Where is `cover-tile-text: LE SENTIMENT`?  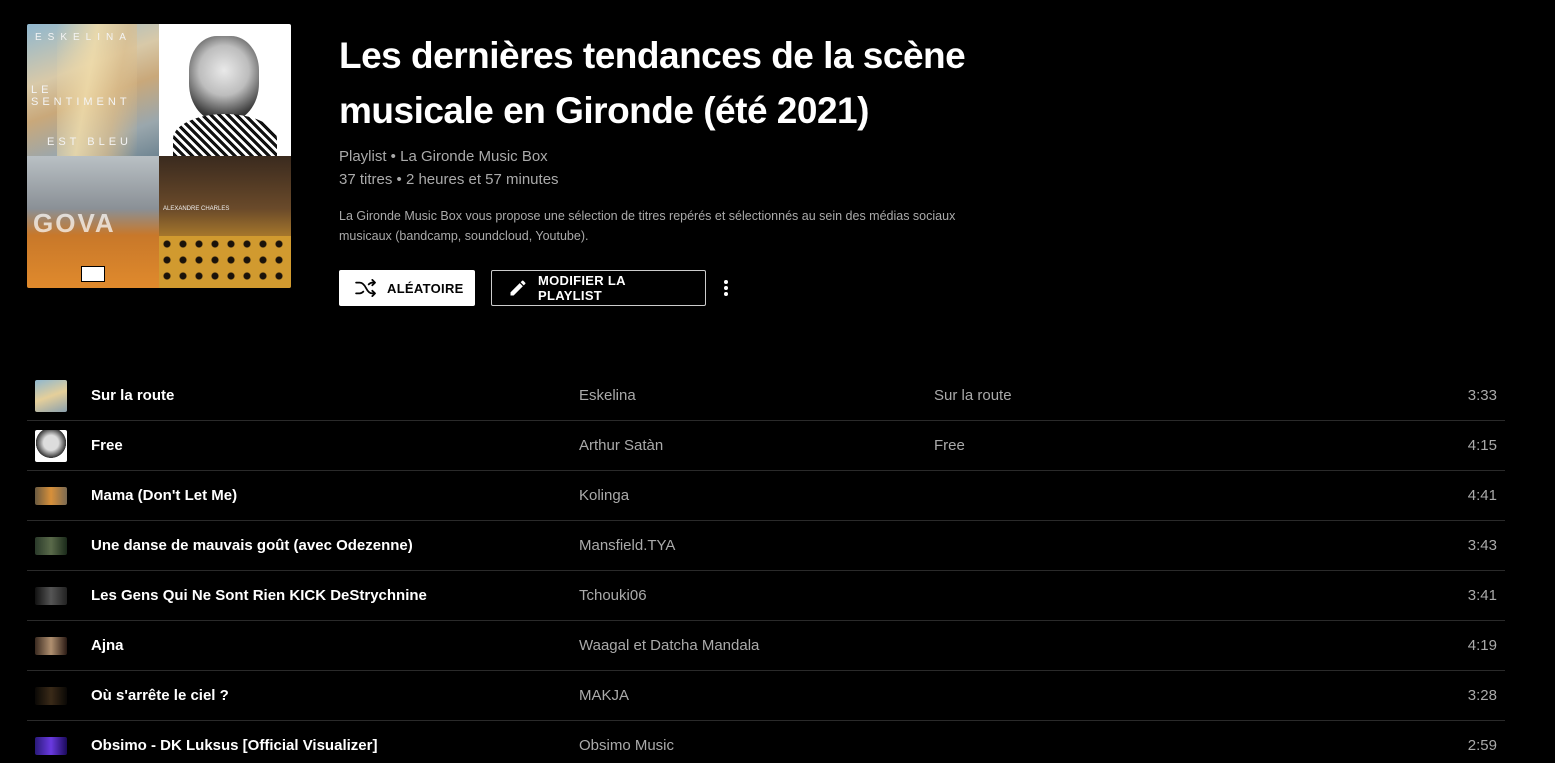
cover-tile-text: LE SENTIMENT is located at coordinates (81, 96).